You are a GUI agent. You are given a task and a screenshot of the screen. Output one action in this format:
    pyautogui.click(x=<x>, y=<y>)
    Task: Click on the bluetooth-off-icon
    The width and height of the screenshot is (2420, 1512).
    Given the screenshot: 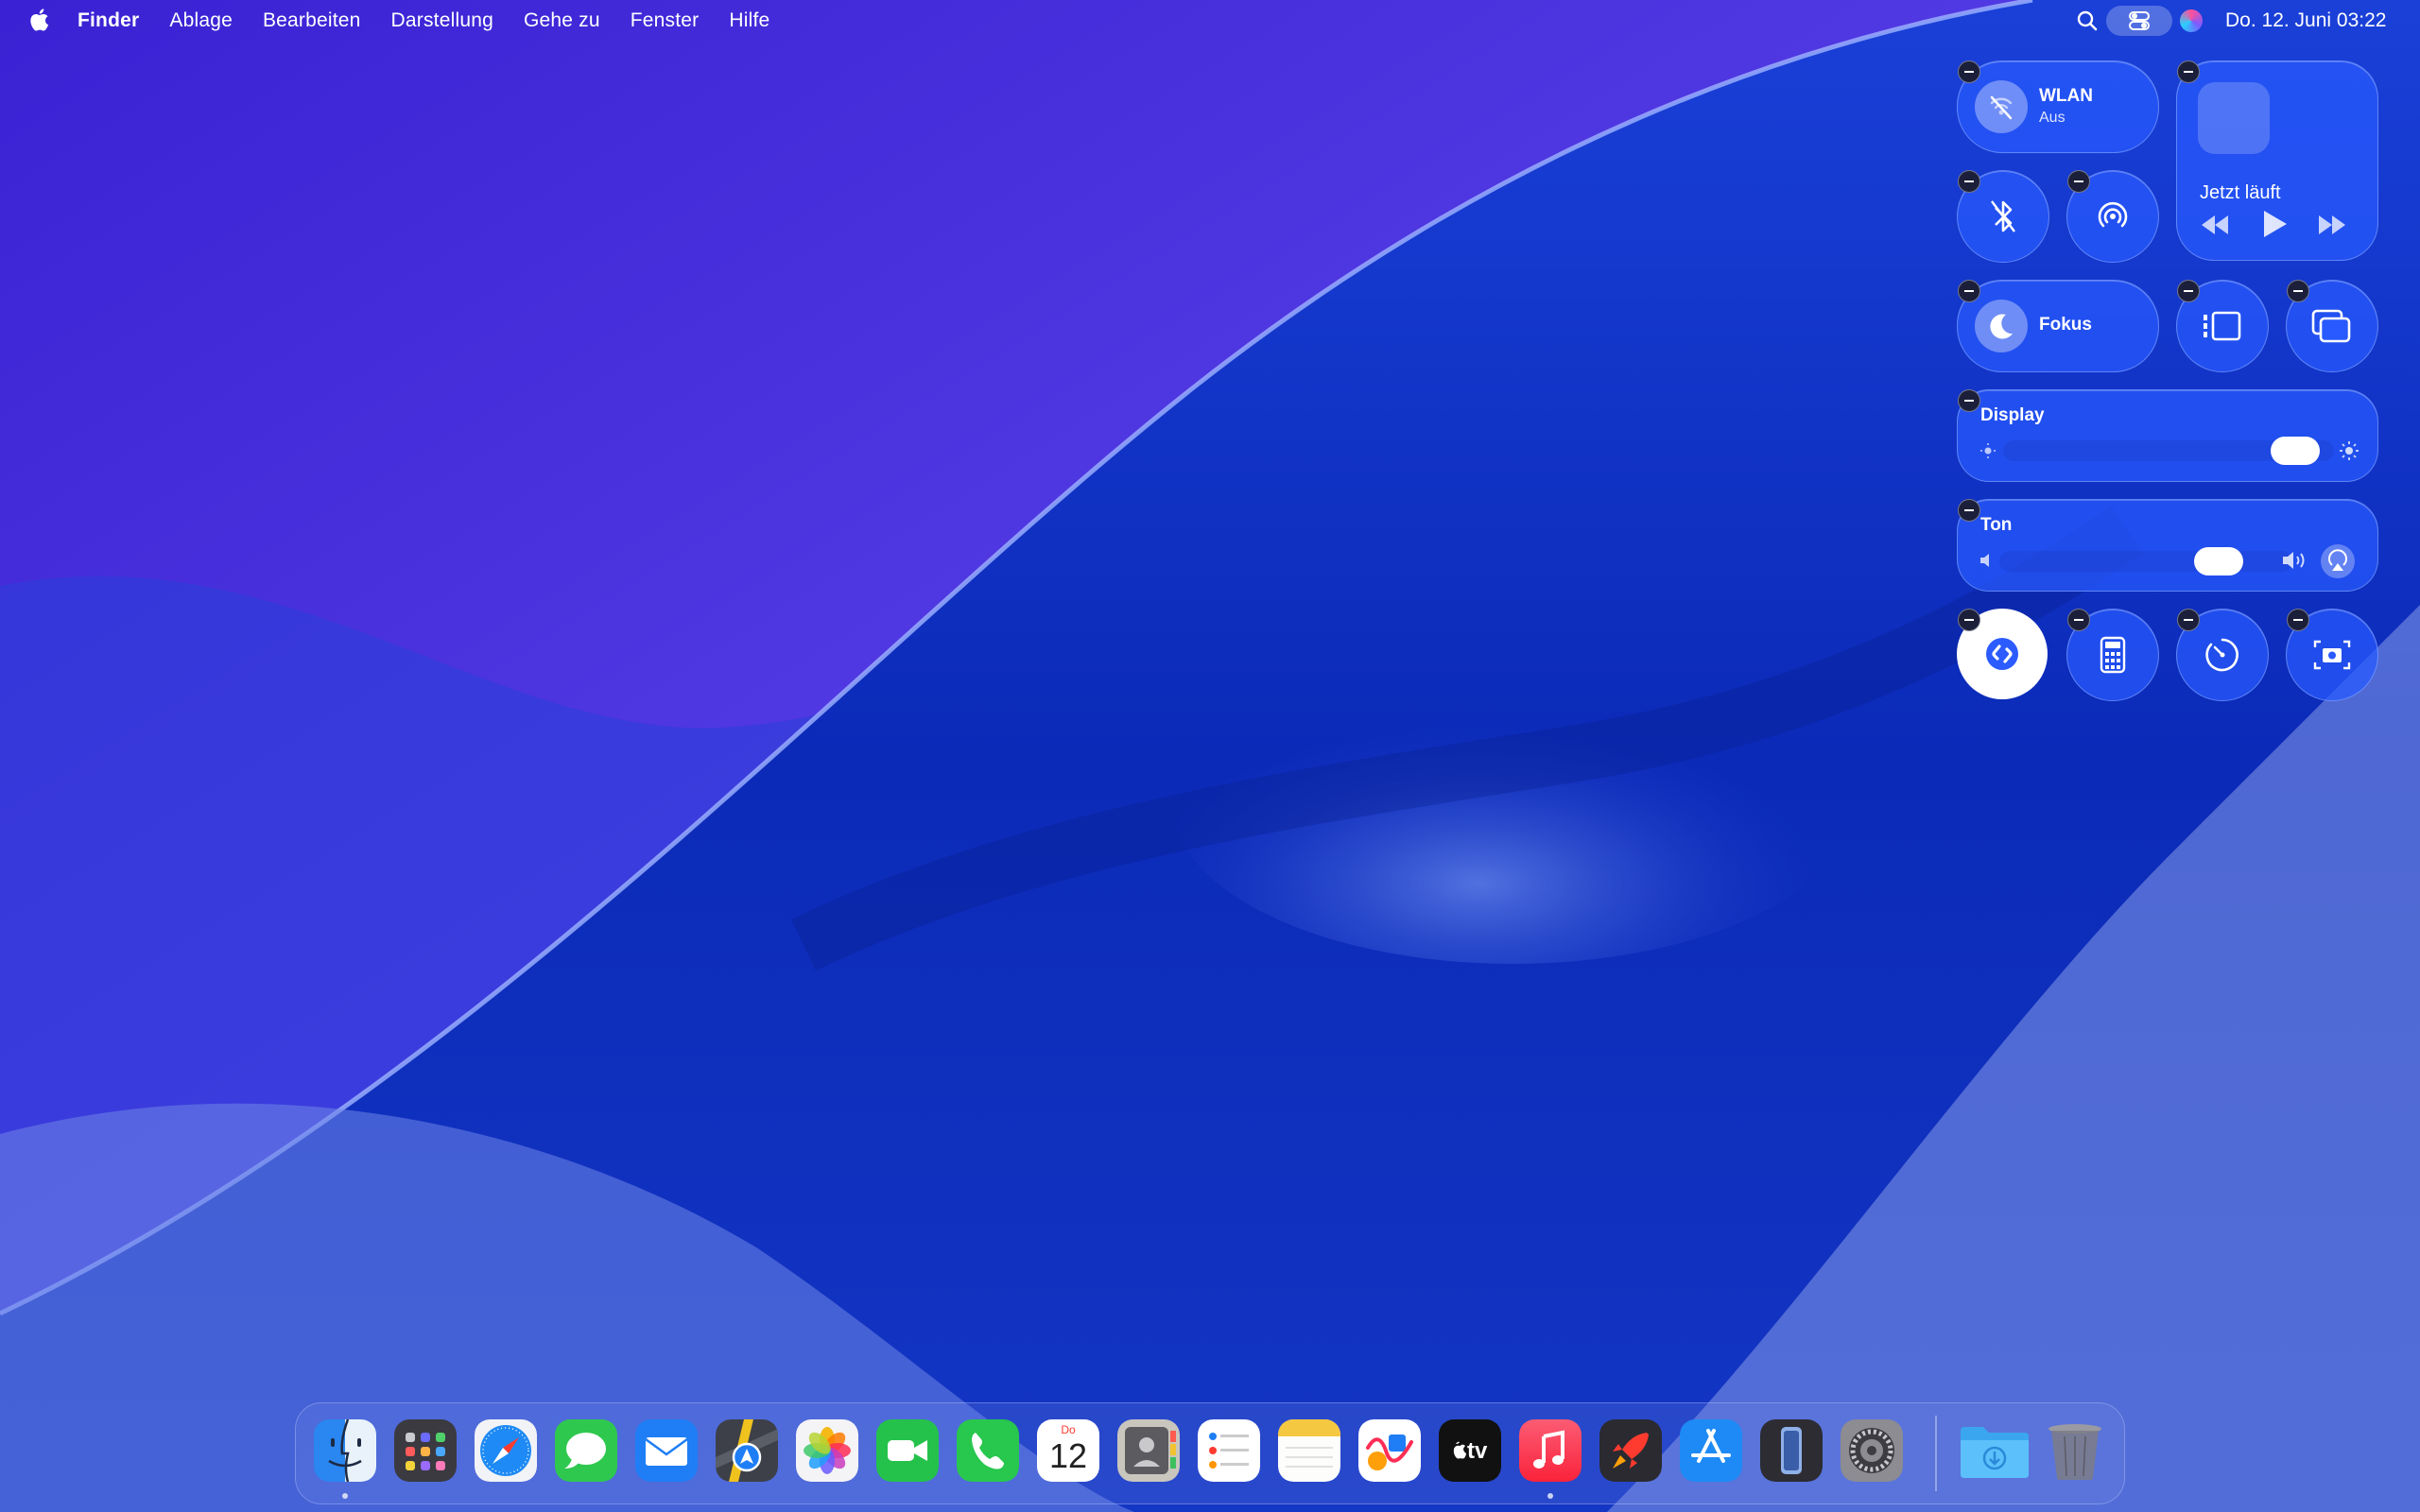 What is the action you would take?
    pyautogui.click(x=2003, y=216)
    